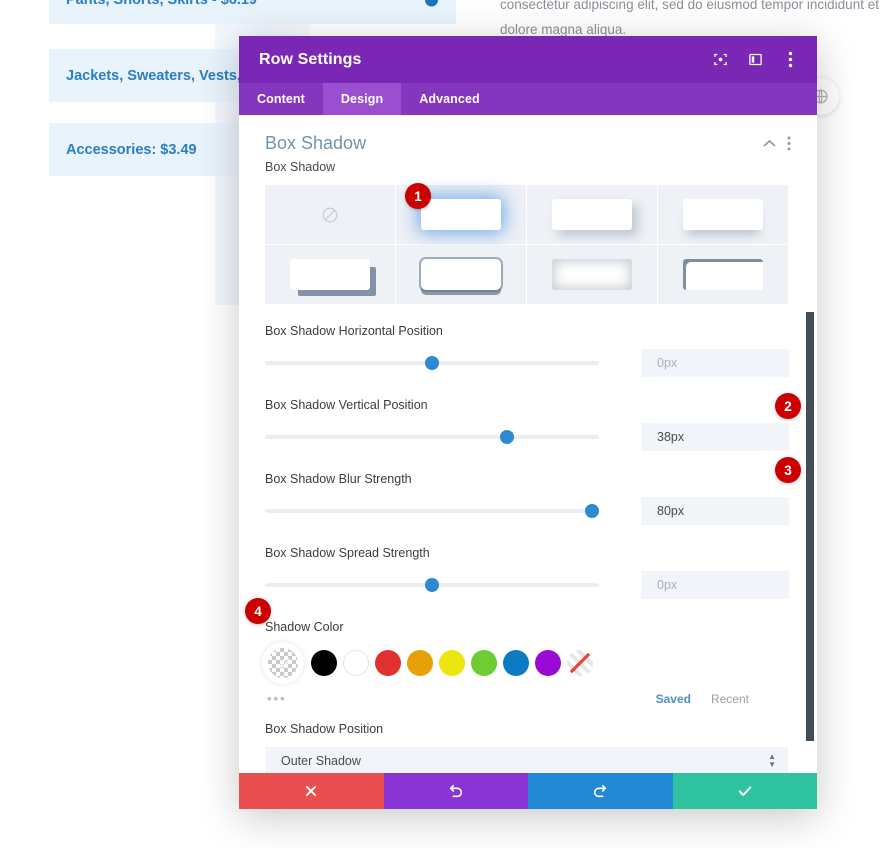 Image resolution: width=880 pixels, height=848 pixels. I want to click on annotation-badge-4: 4, so click(258, 611).